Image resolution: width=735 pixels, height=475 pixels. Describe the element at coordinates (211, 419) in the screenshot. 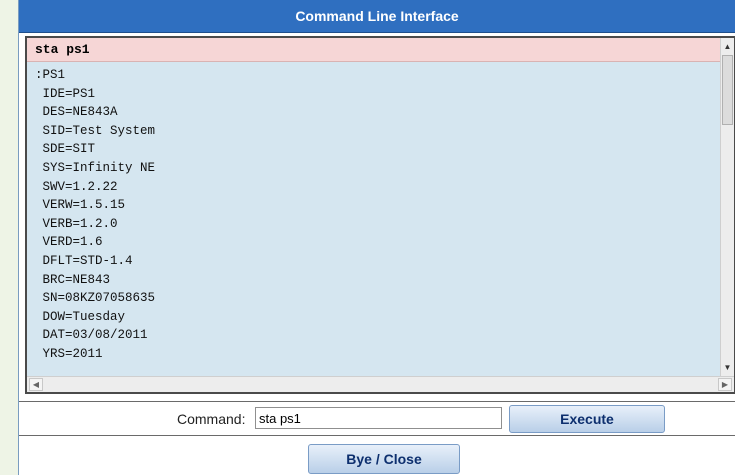

I see `command-label: Command:` at that location.